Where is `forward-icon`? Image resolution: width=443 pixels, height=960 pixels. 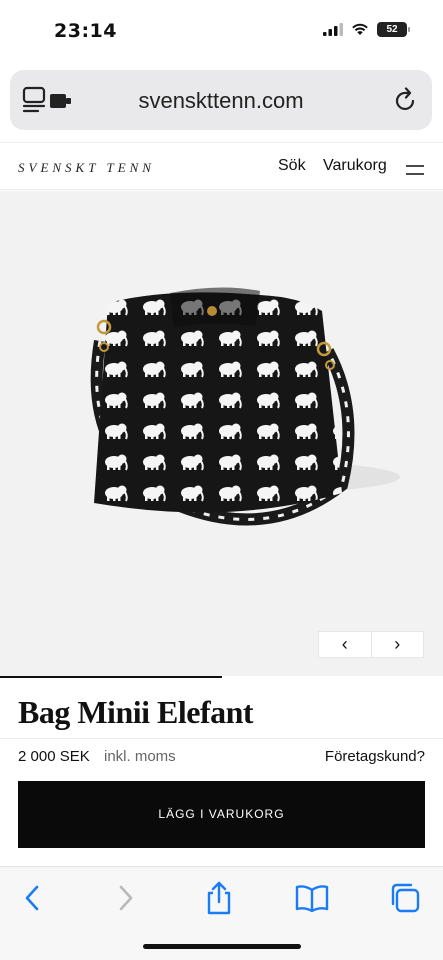 forward-icon is located at coordinates (126, 898).